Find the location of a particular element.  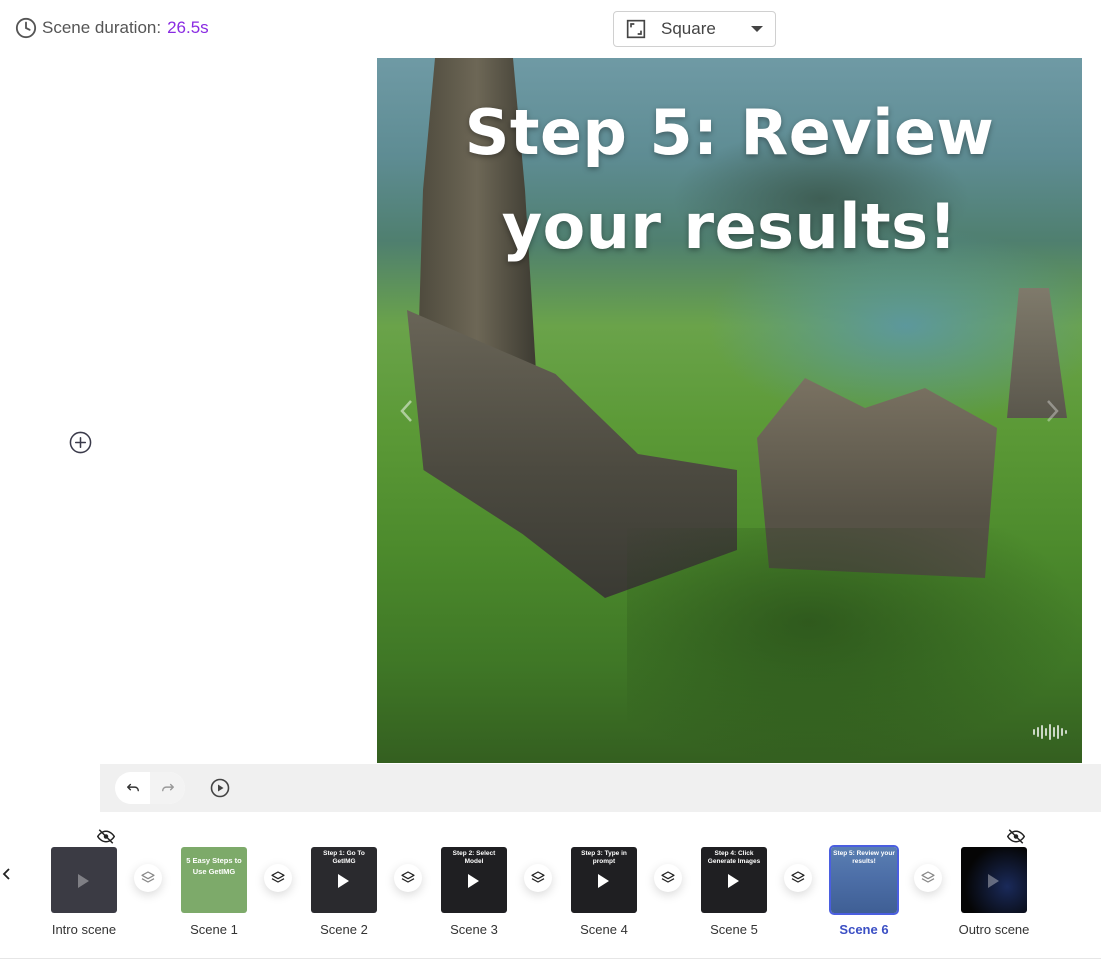

scene-label-5: Scene 5 is located at coordinates (734, 929).